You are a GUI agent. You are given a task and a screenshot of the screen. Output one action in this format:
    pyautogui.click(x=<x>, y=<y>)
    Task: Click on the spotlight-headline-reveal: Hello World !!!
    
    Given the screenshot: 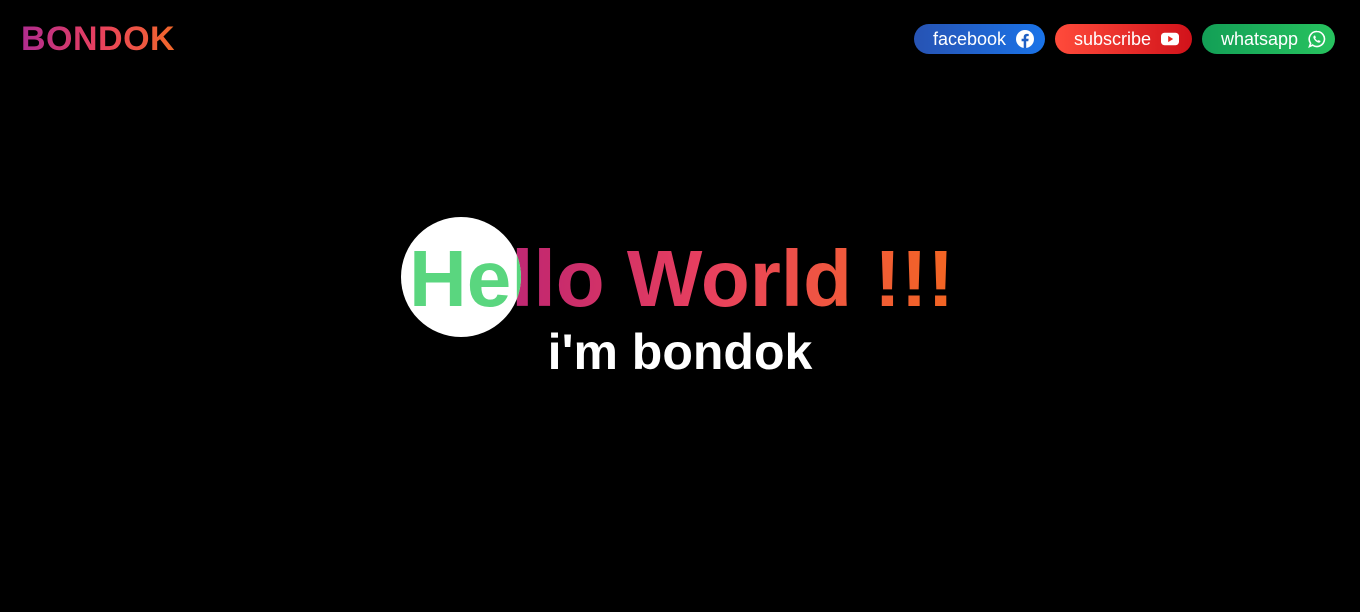 What is the action you would take?
    pyautogui.click(x=465, y=278)
    